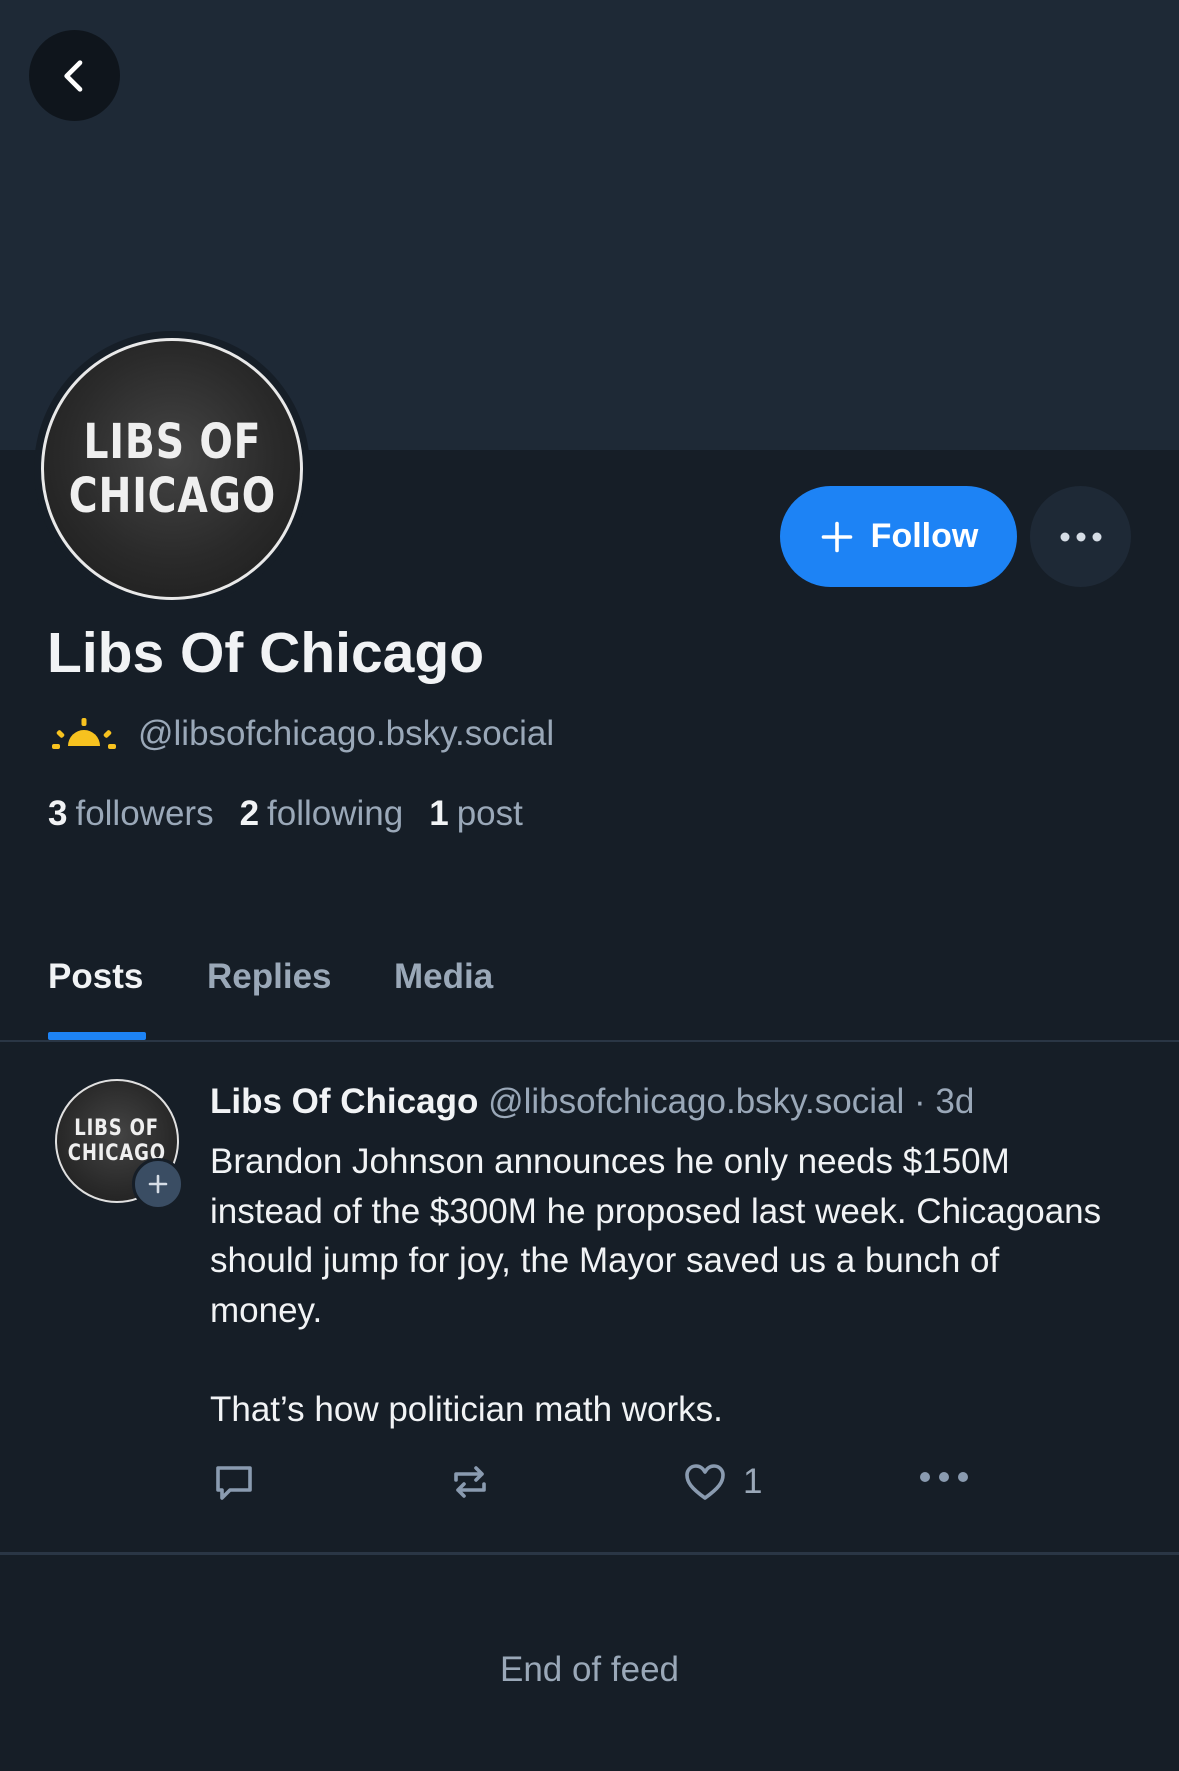 Image resolution: width=1179 pixels, height=1771 pixels. I want to click on avatar-logo: LIBS OF CHICAGO, so click(172, 469).